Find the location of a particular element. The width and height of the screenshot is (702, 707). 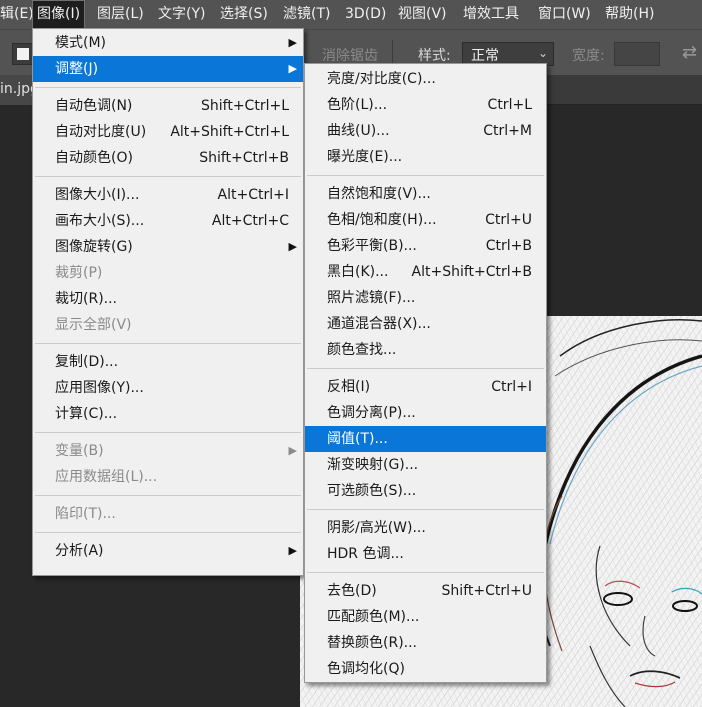

menu-item-shortcut: Ctrl+I is located at coordinates (511, 387).